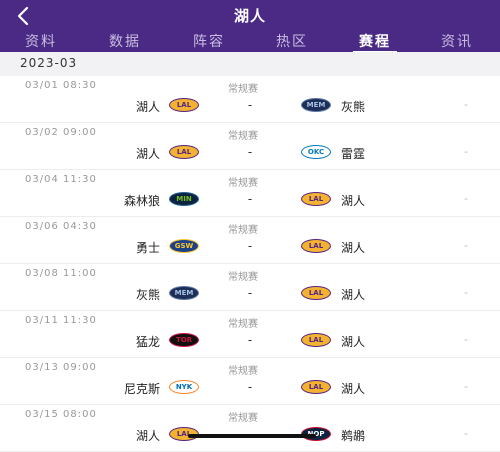 The width and height of the screenshot is (500, 452). I want to click on game-row: 03/15 08:00常规赛湖人LAL-NOP鹈鹕-, so click(250, 428).